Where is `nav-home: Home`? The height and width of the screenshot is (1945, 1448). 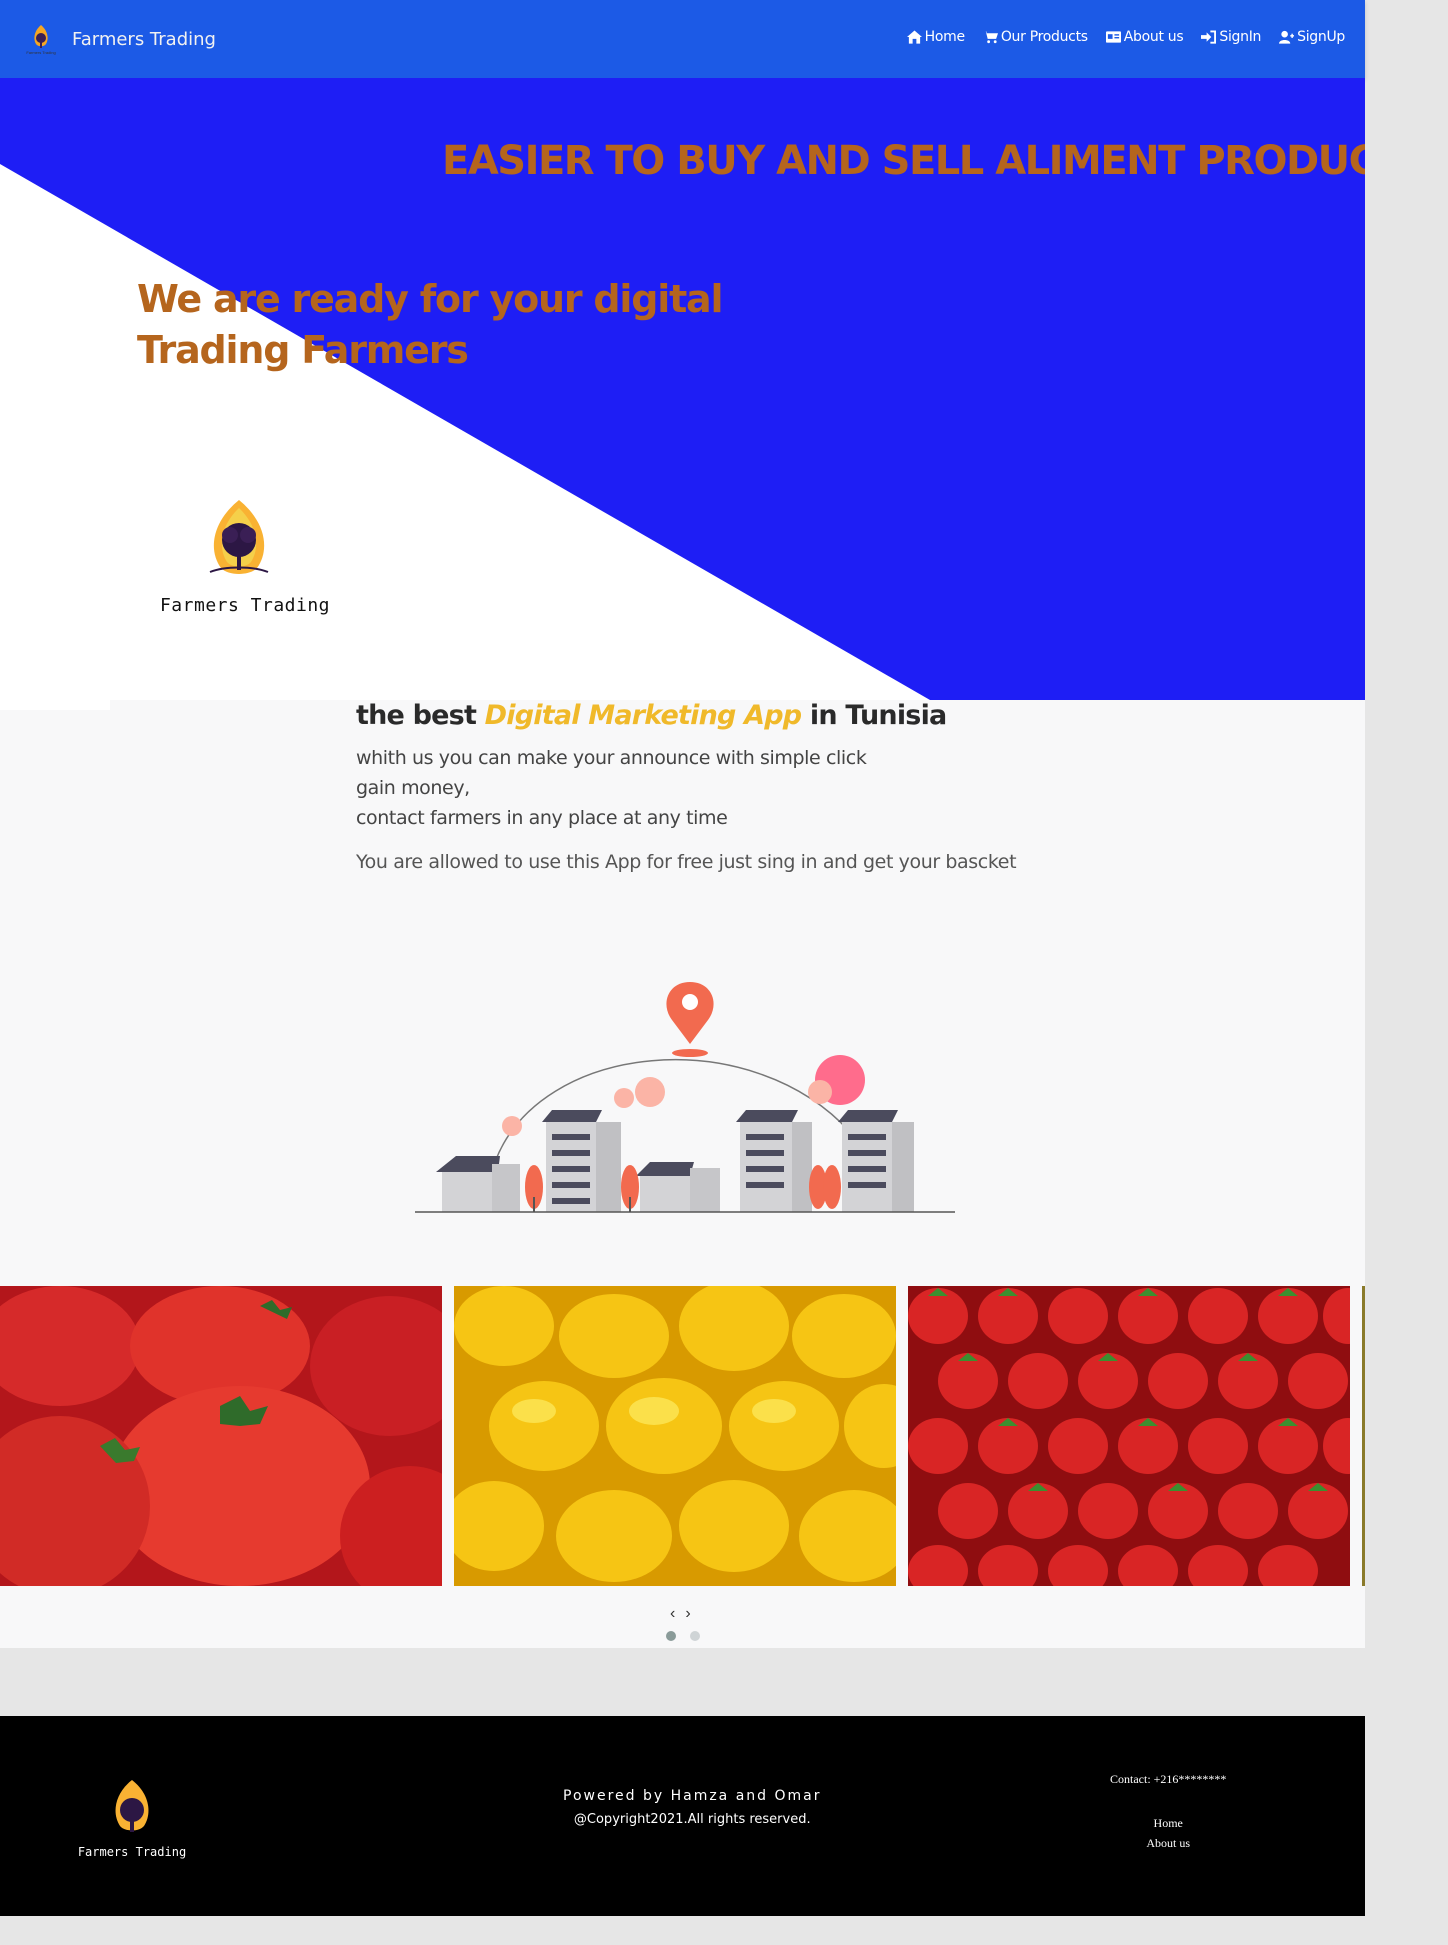
nav-home: Home is located at coordinates (935, 37).